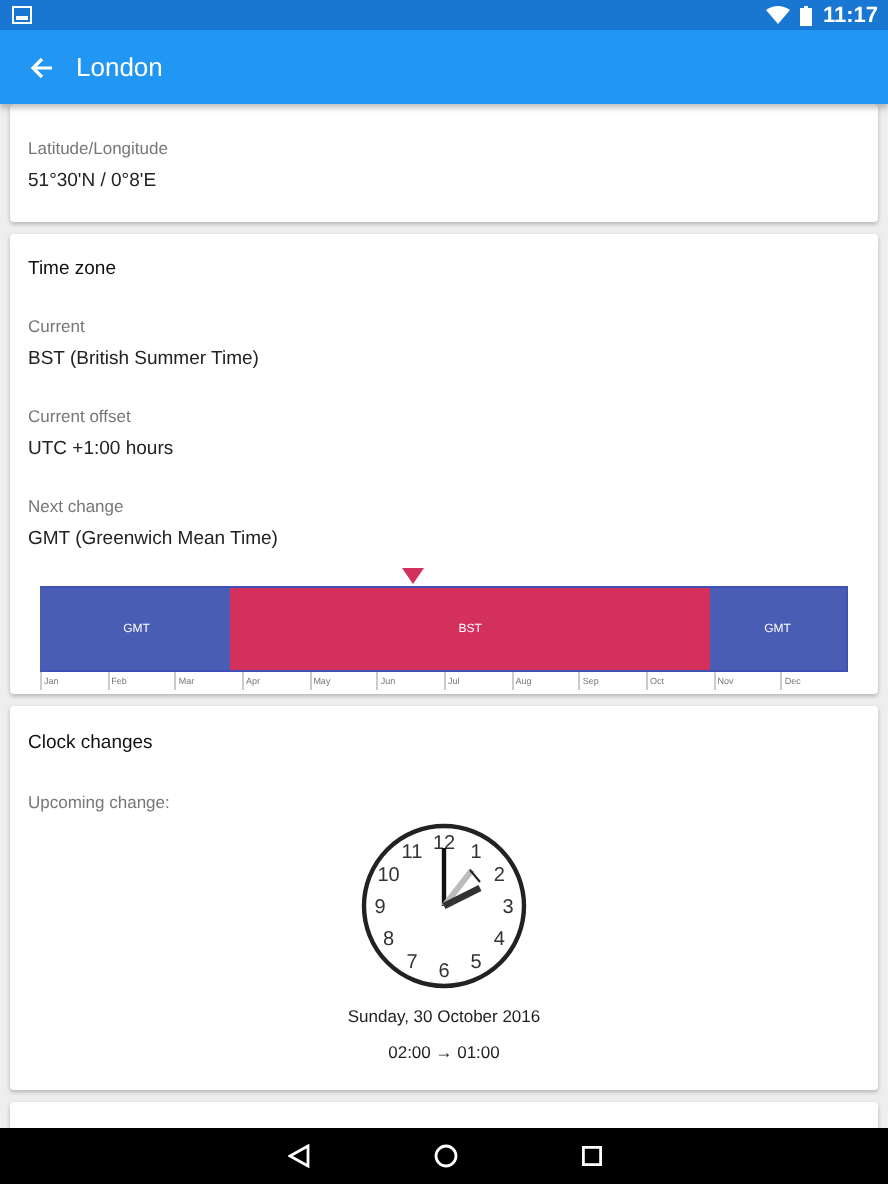 Image resolution: width=888 pixels, height=1184 pixels. What do you see at coordinates (119, 67) in the screenshot?
I see `app-bar-title: London` at bounding box center [119, 67].